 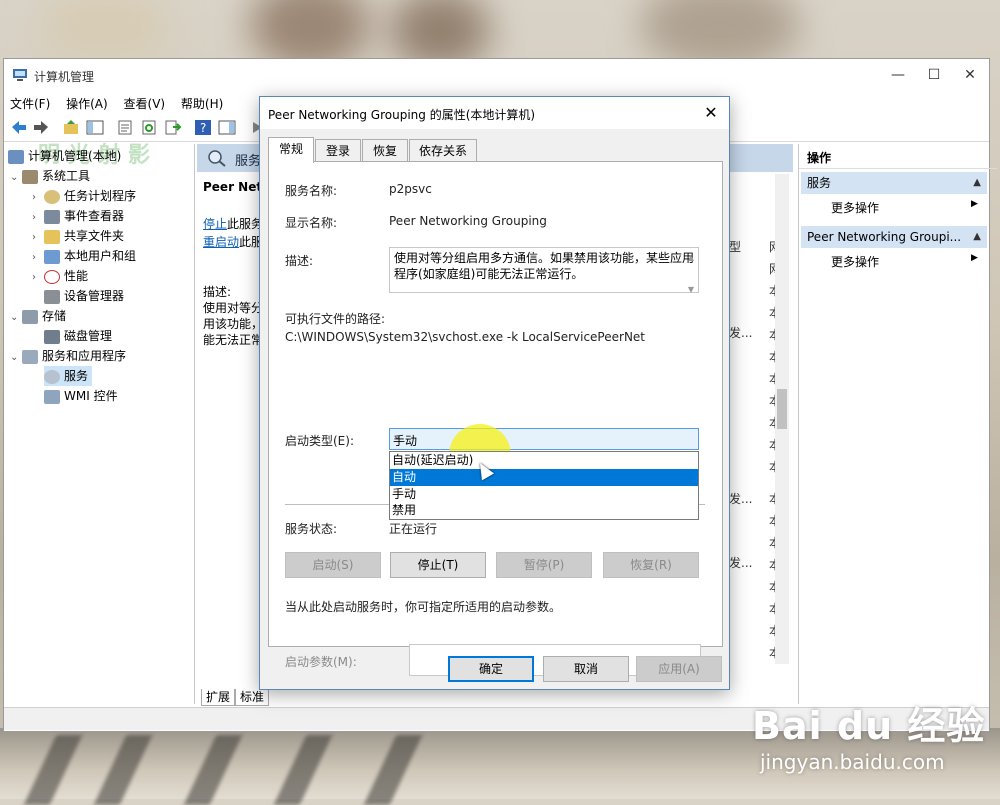 What do you see at coordinates (52, 256) in the screenshot?
I see `users-icon` at bounding box center [52, 256].